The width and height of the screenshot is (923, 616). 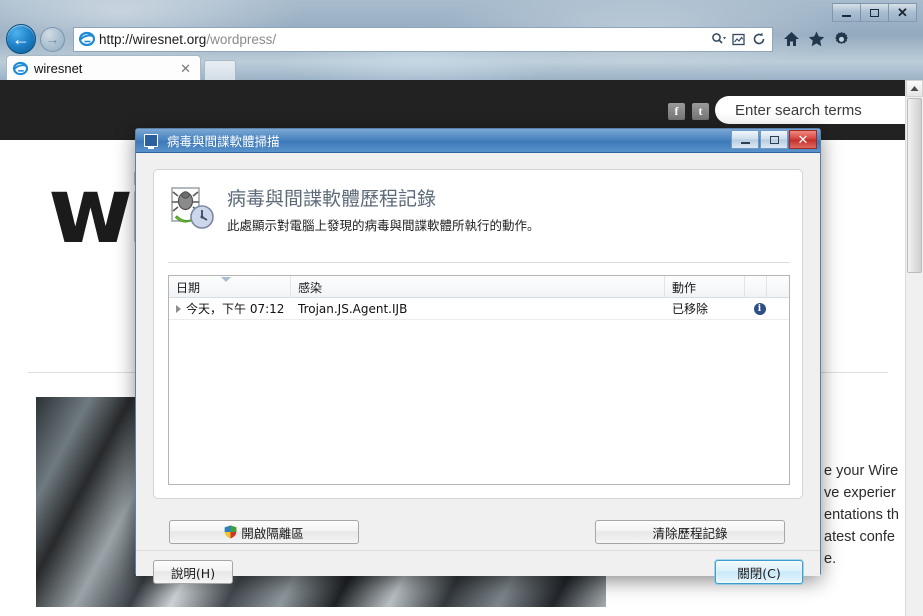 I want to click on cell-info: i, so click(x=756, y=308).